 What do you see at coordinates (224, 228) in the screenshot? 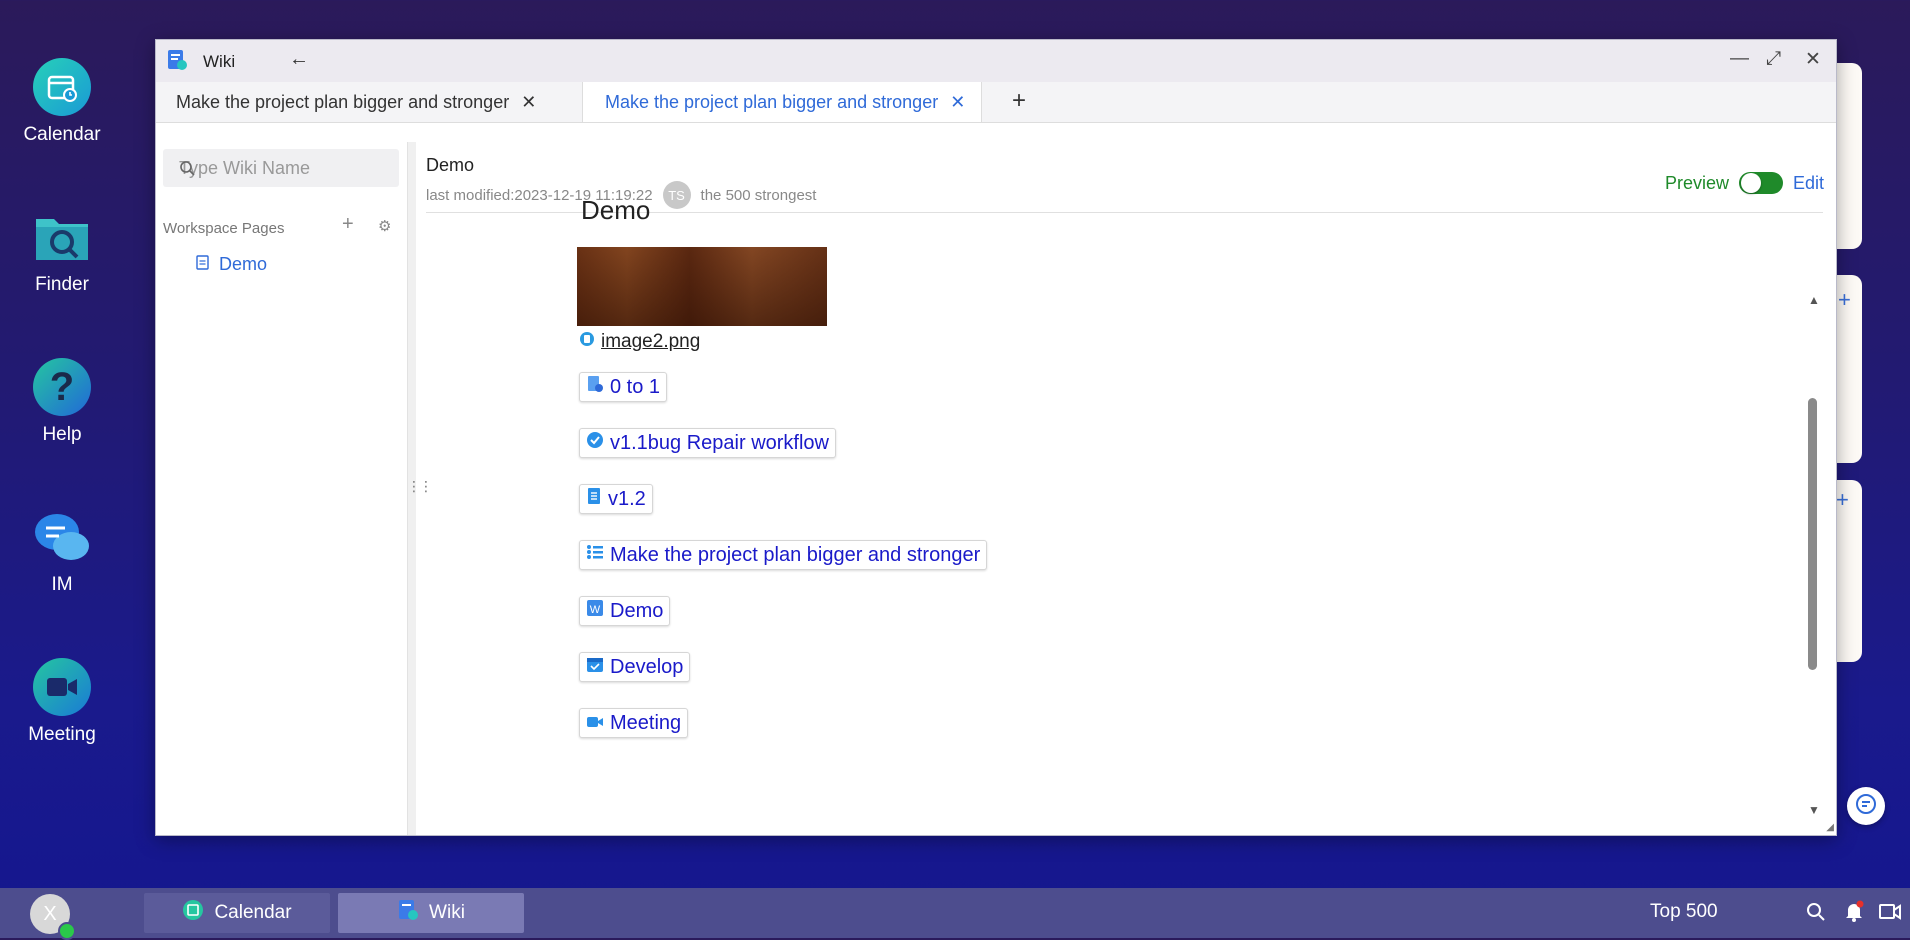
I see `workspace-pages-label: Workspace Pages` at bounding box center [224, 228].